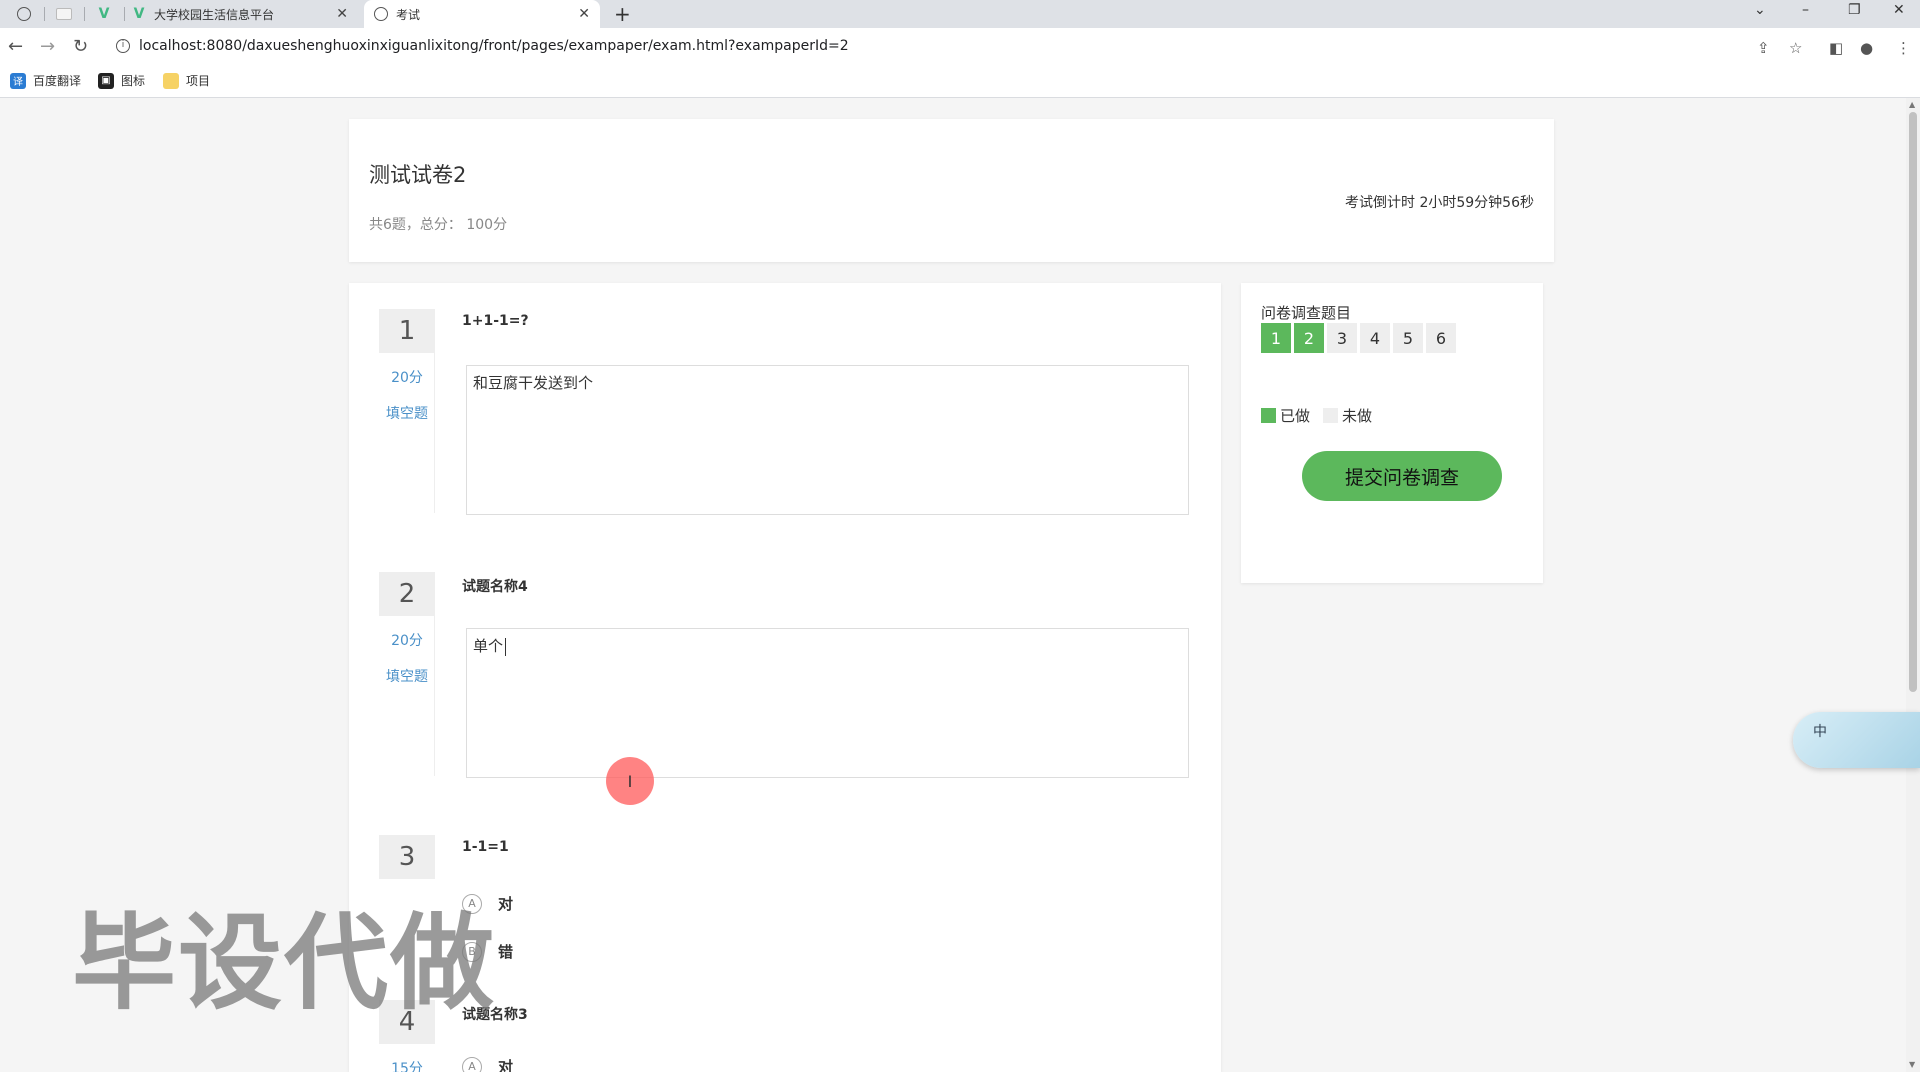 The height and width of the screenshot is (1072, 1920). I want to click on blank-page-icon, so click(64, 14).